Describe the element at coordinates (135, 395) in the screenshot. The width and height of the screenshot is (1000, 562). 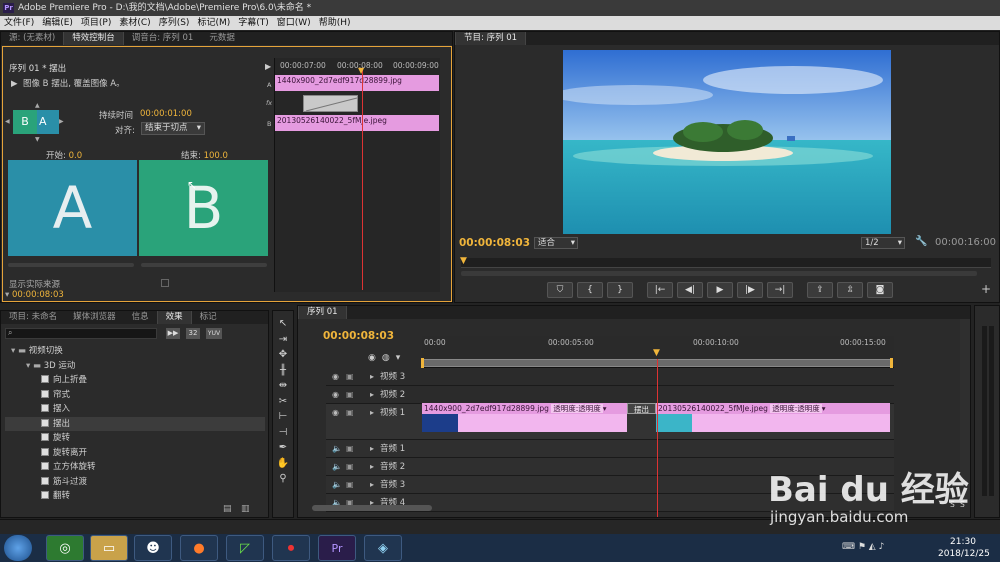
I see `tree-item: 帘式` at that location.